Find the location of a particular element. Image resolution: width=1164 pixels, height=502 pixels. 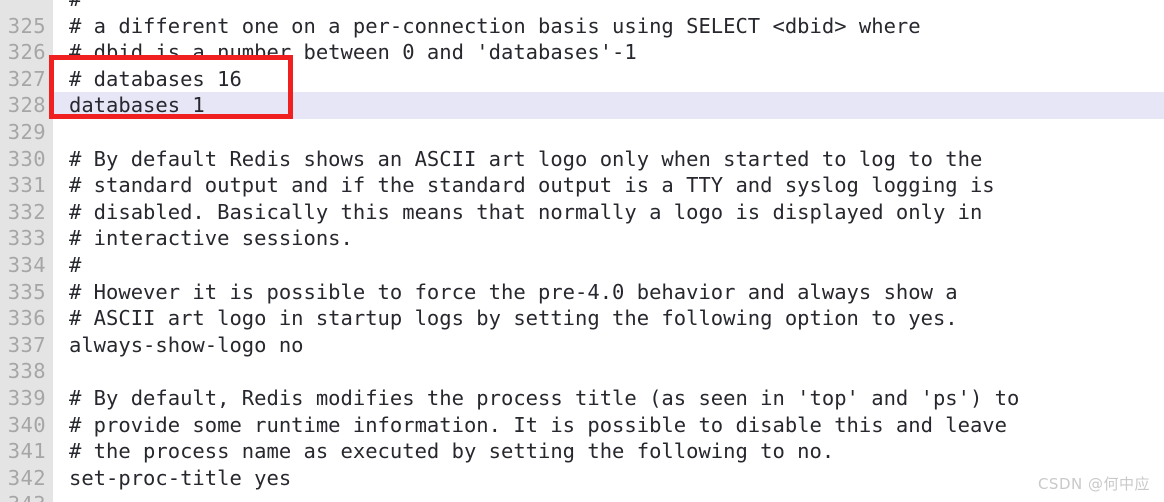

code-line: # is located at coordinates (582, 6).